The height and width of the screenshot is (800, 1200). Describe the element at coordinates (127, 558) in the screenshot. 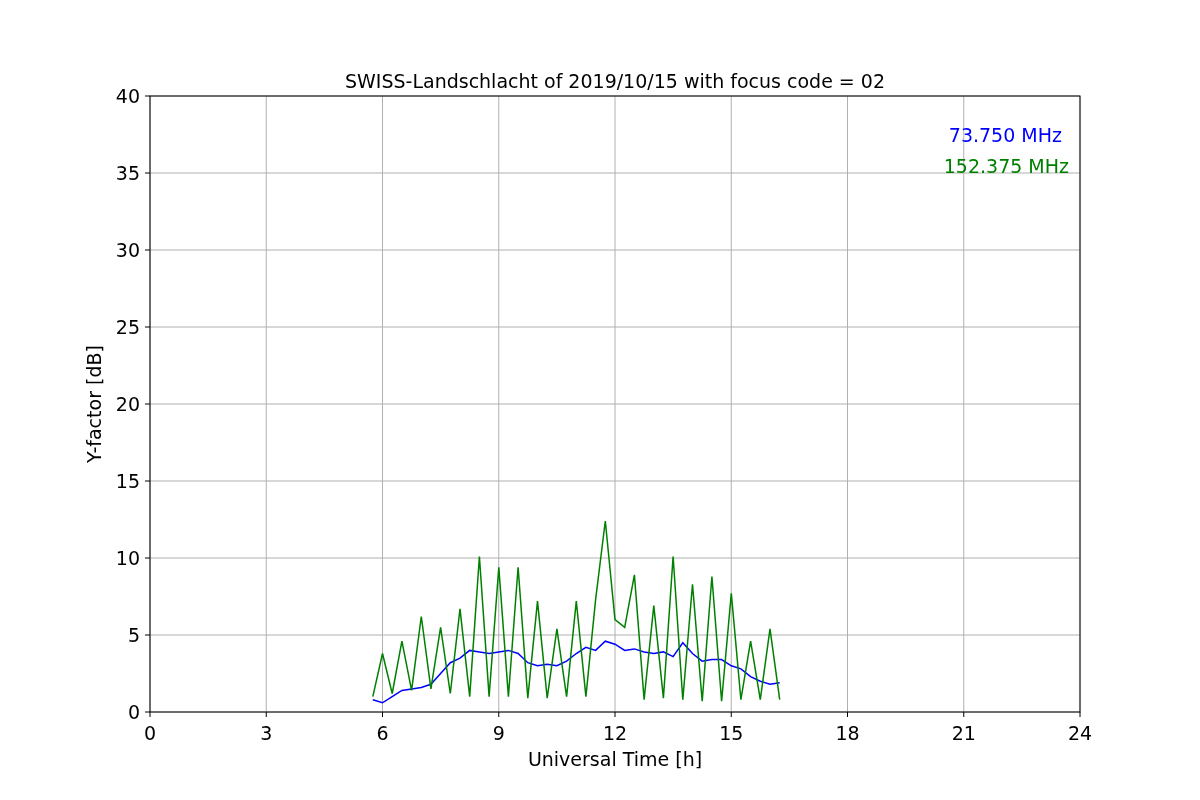

I see `y-tick-label: 10` at that location.